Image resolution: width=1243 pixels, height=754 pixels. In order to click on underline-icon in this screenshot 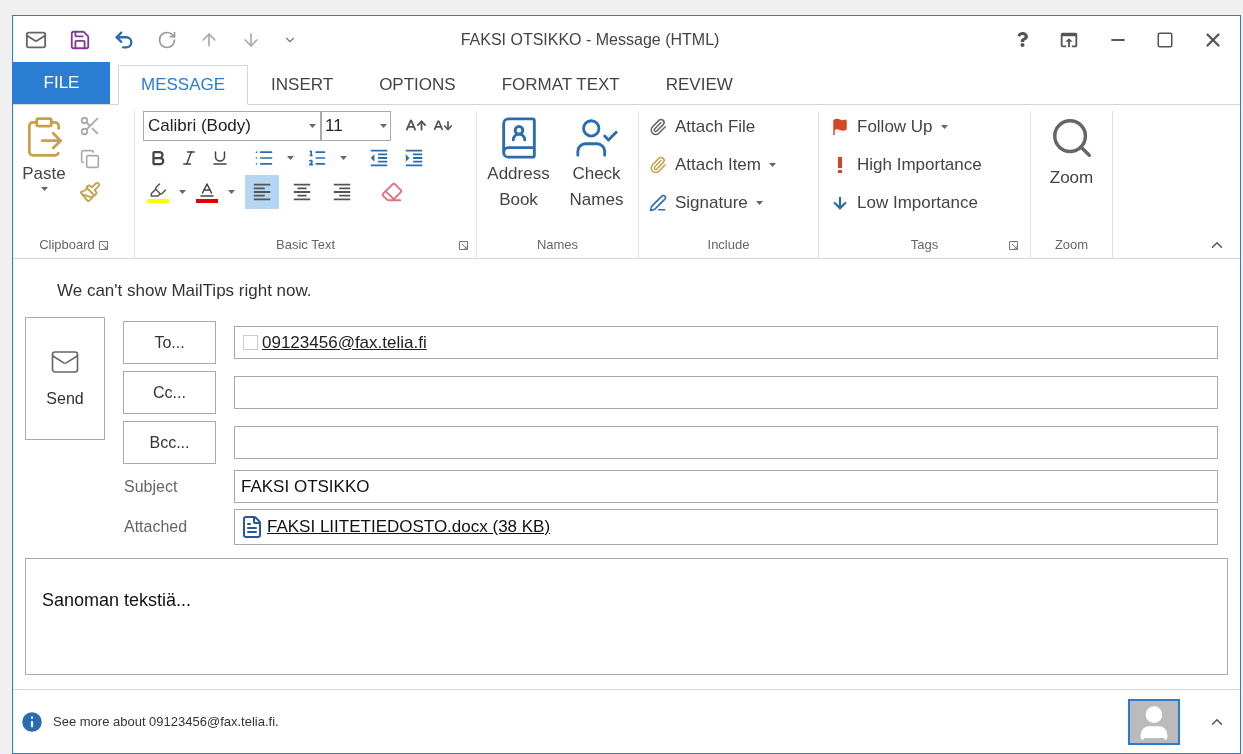, I will do `click(220, 158)`.